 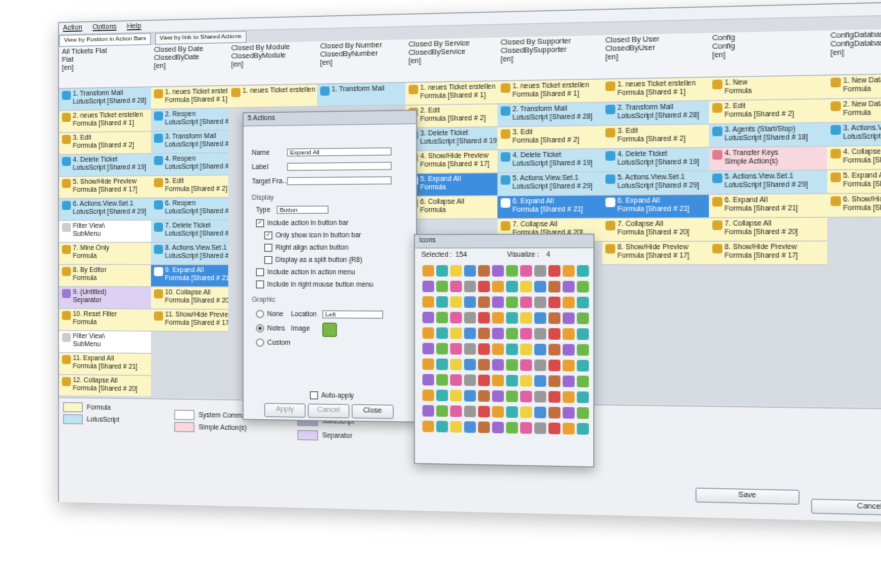 I want to click on action-item: 4. Transfer Keys Simple Action(s), so click(x=768, y=159).